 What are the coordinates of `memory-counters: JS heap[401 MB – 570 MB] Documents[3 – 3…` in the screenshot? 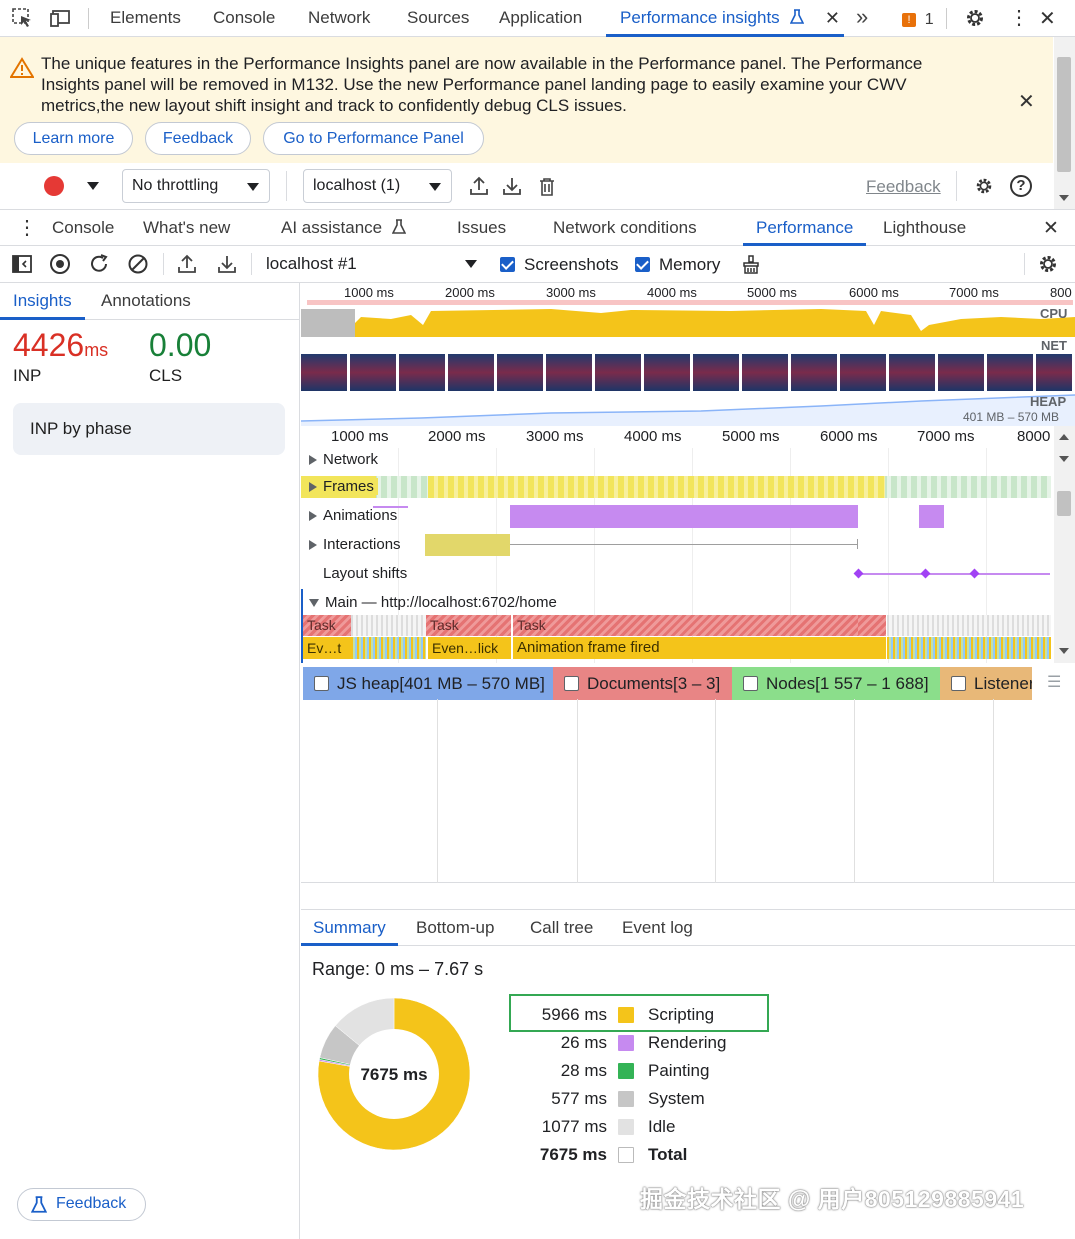 It's located at (688, 681).